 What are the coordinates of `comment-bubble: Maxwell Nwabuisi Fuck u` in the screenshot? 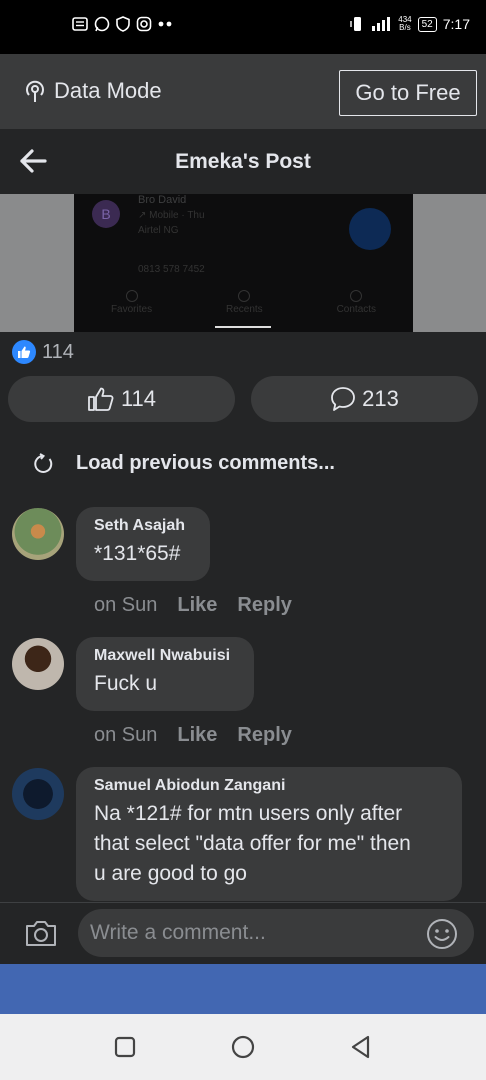 It's located at (165, 674).